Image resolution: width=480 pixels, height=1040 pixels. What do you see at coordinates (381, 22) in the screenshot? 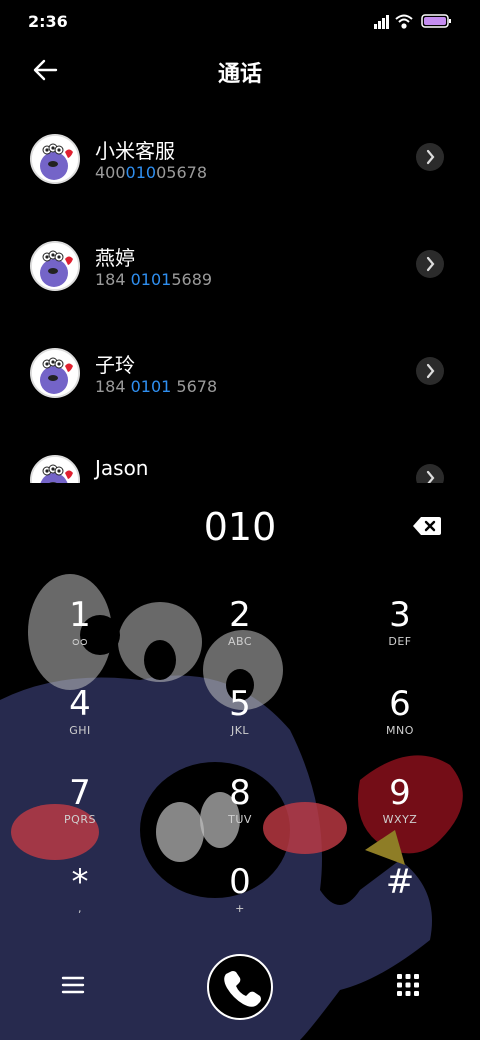
I see `signal-icon` at bounding box center [381, 22].